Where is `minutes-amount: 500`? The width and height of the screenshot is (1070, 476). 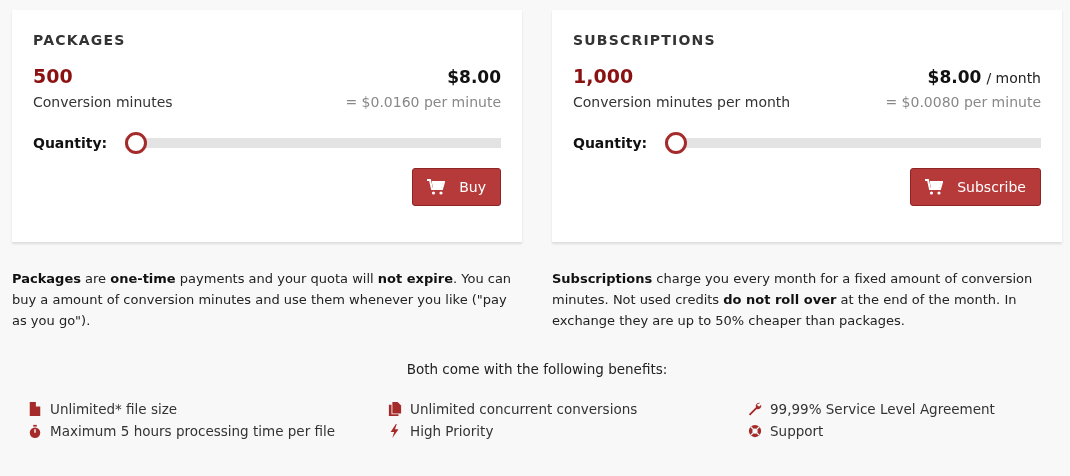 minutes-amount: 500 is located at coordinates (53, 76).